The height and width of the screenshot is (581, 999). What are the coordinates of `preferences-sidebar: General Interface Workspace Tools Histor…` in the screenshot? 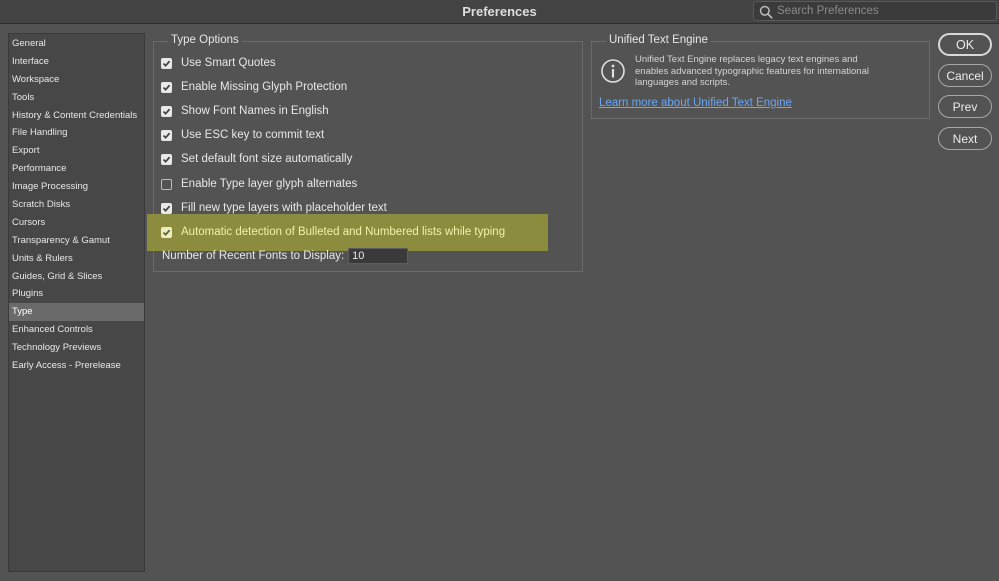 It's located at (76, 302).